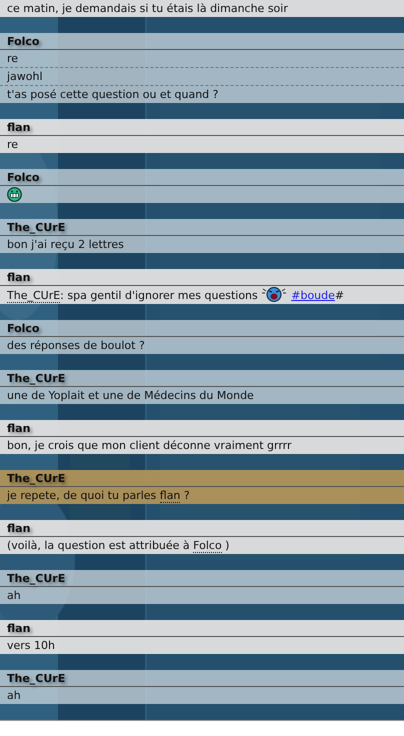 This screenshot has height=736, width=404. I want to click on message-text: t'as posé cette question ou et quand ?, so click(202, 94).